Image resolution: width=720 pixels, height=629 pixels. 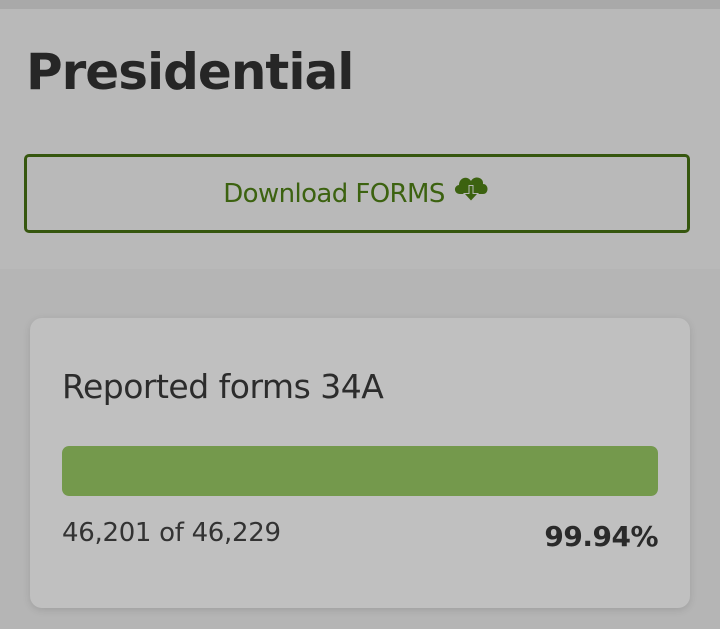 What do you see at coordinates (601, 536) in the screenshot?
I see `reported-percent-text: 99.94%` at bounding box center [601, 536].